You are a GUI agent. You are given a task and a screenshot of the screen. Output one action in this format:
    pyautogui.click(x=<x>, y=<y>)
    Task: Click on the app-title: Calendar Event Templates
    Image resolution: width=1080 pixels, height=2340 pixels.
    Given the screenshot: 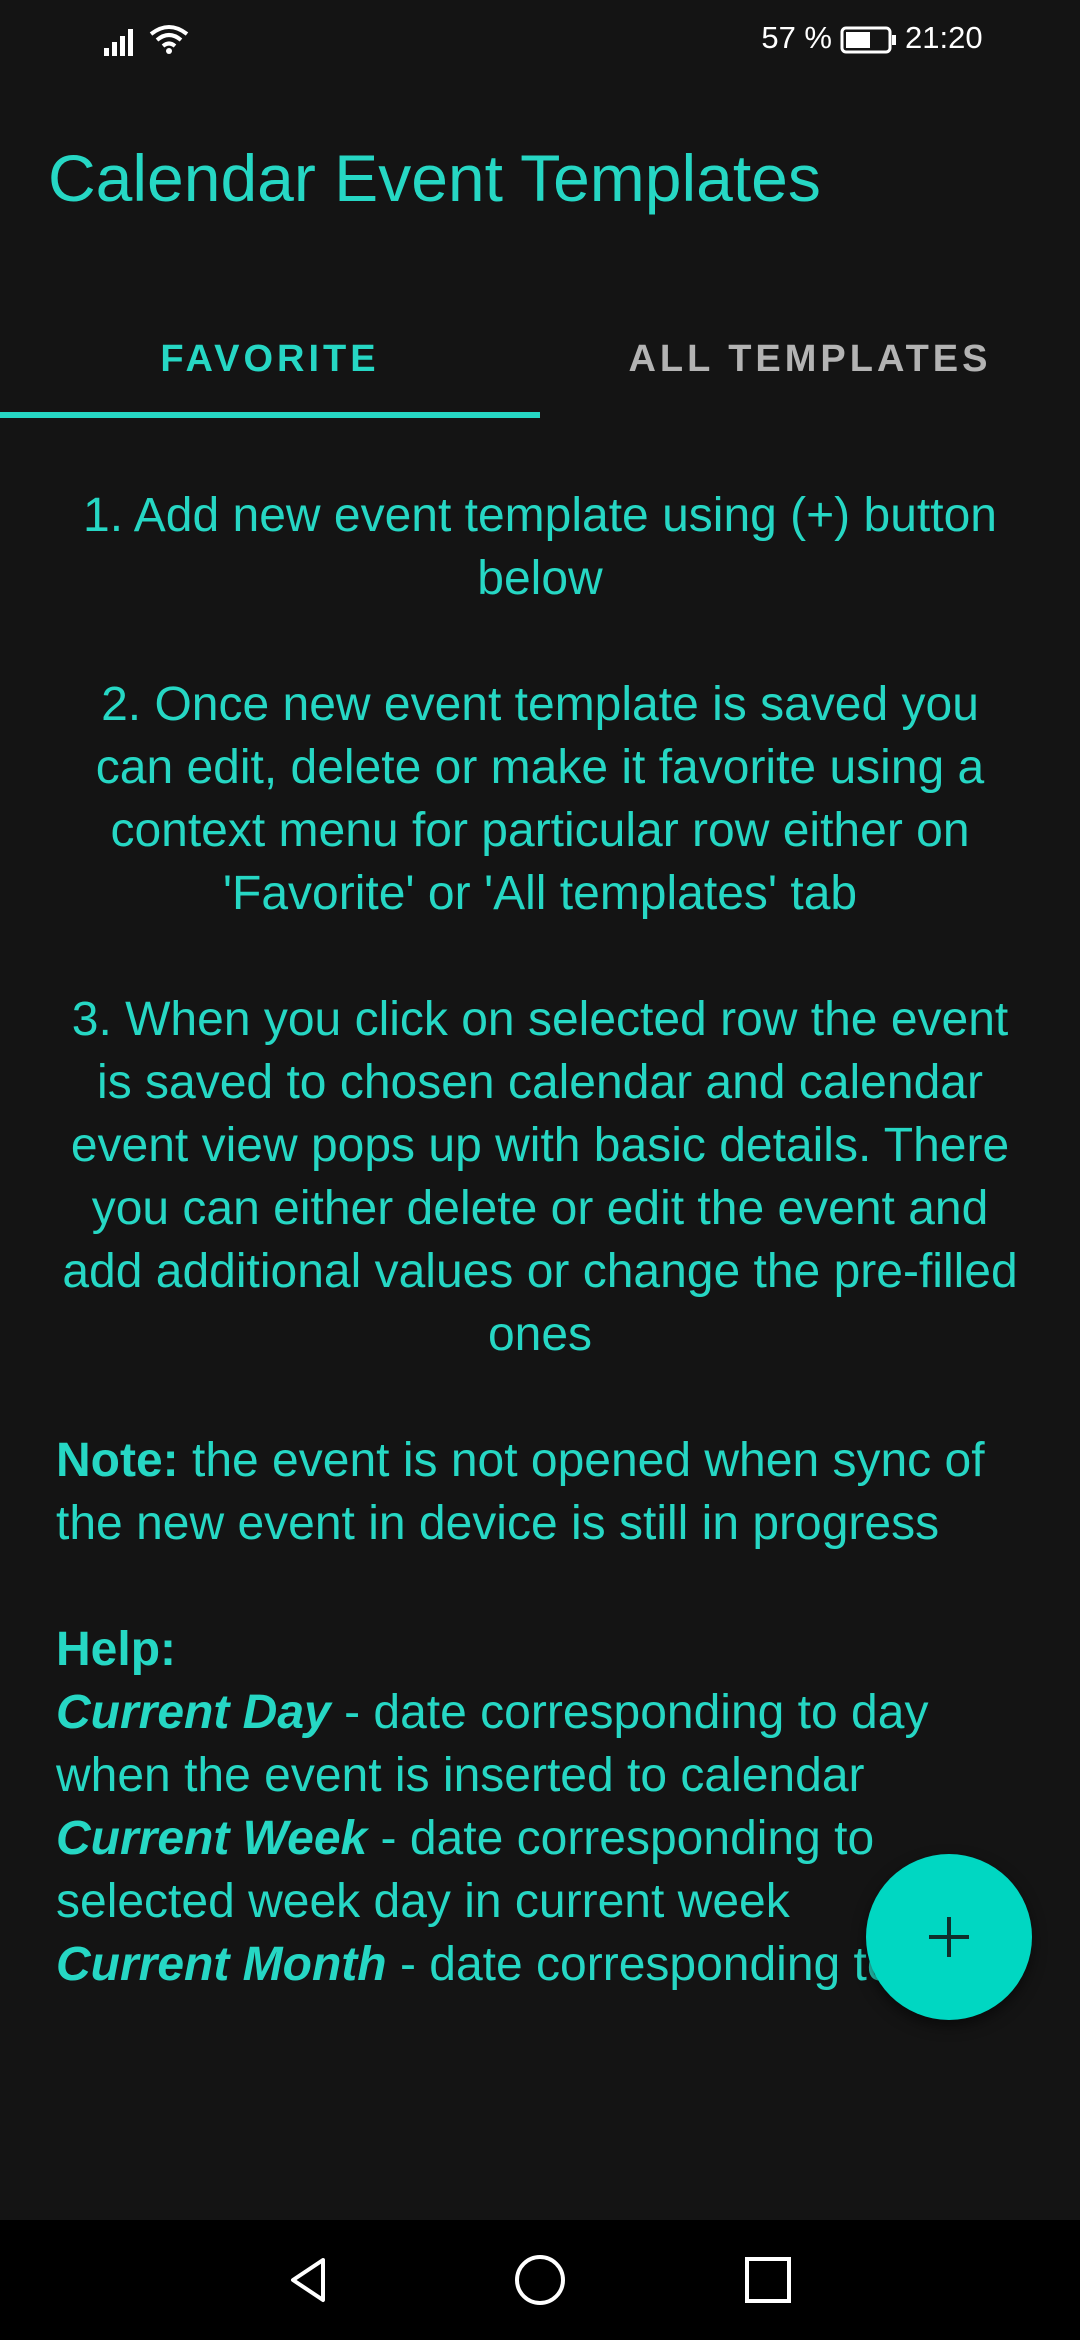 What is the action you would take?
    pyautogui.click(x=434, y=178)
    